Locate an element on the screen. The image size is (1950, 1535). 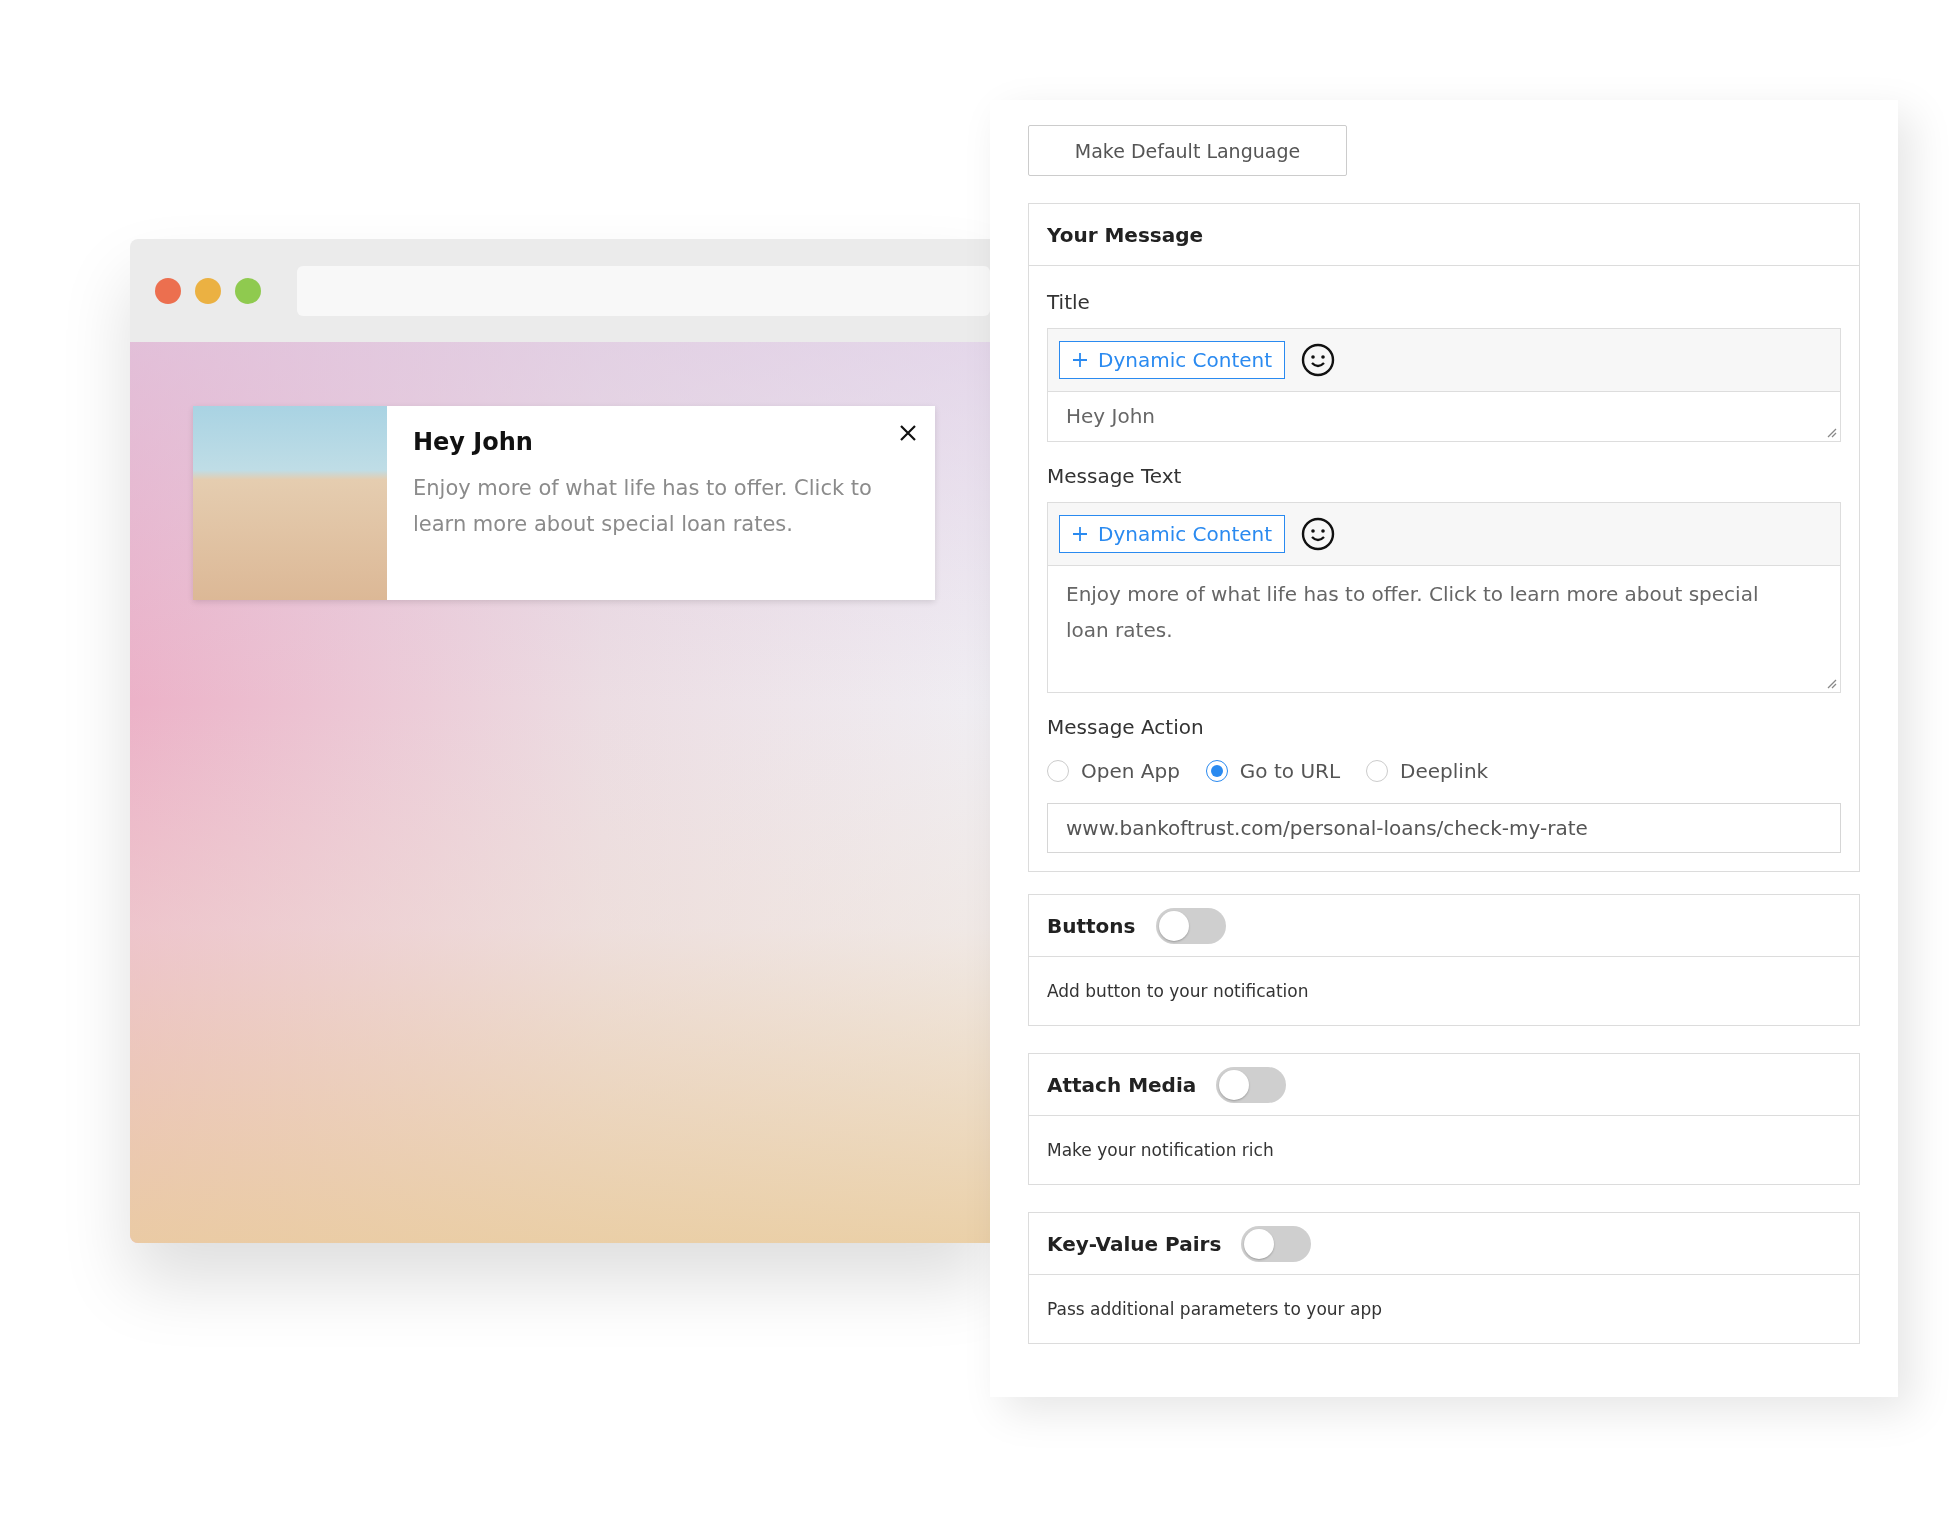
field-label: Title is located at coordinates (1069, 302).